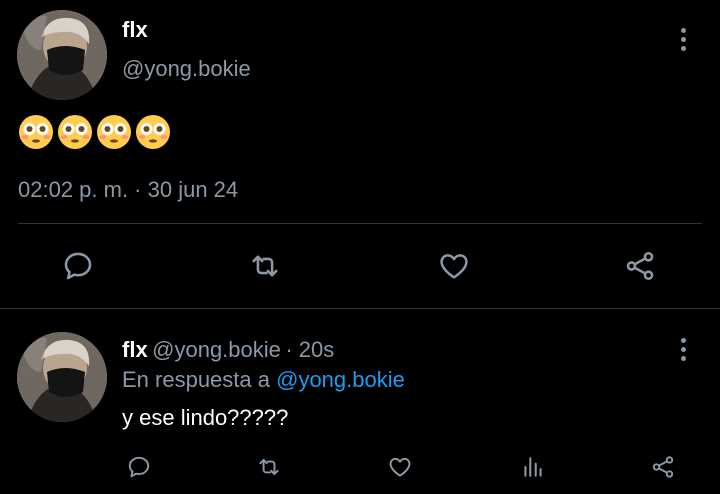  What do you see at coordinates (309, 349) in the screenshot?
I see `reply-time-ago: · 20s` at bounding box center [309, 349].